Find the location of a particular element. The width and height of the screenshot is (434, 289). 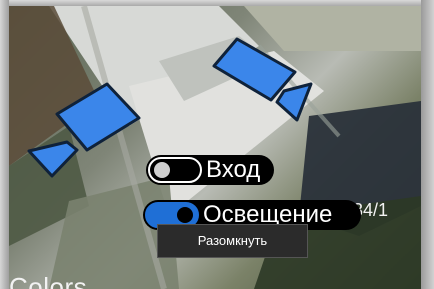

toggle-switch-off is located at coordinates (175, 170).